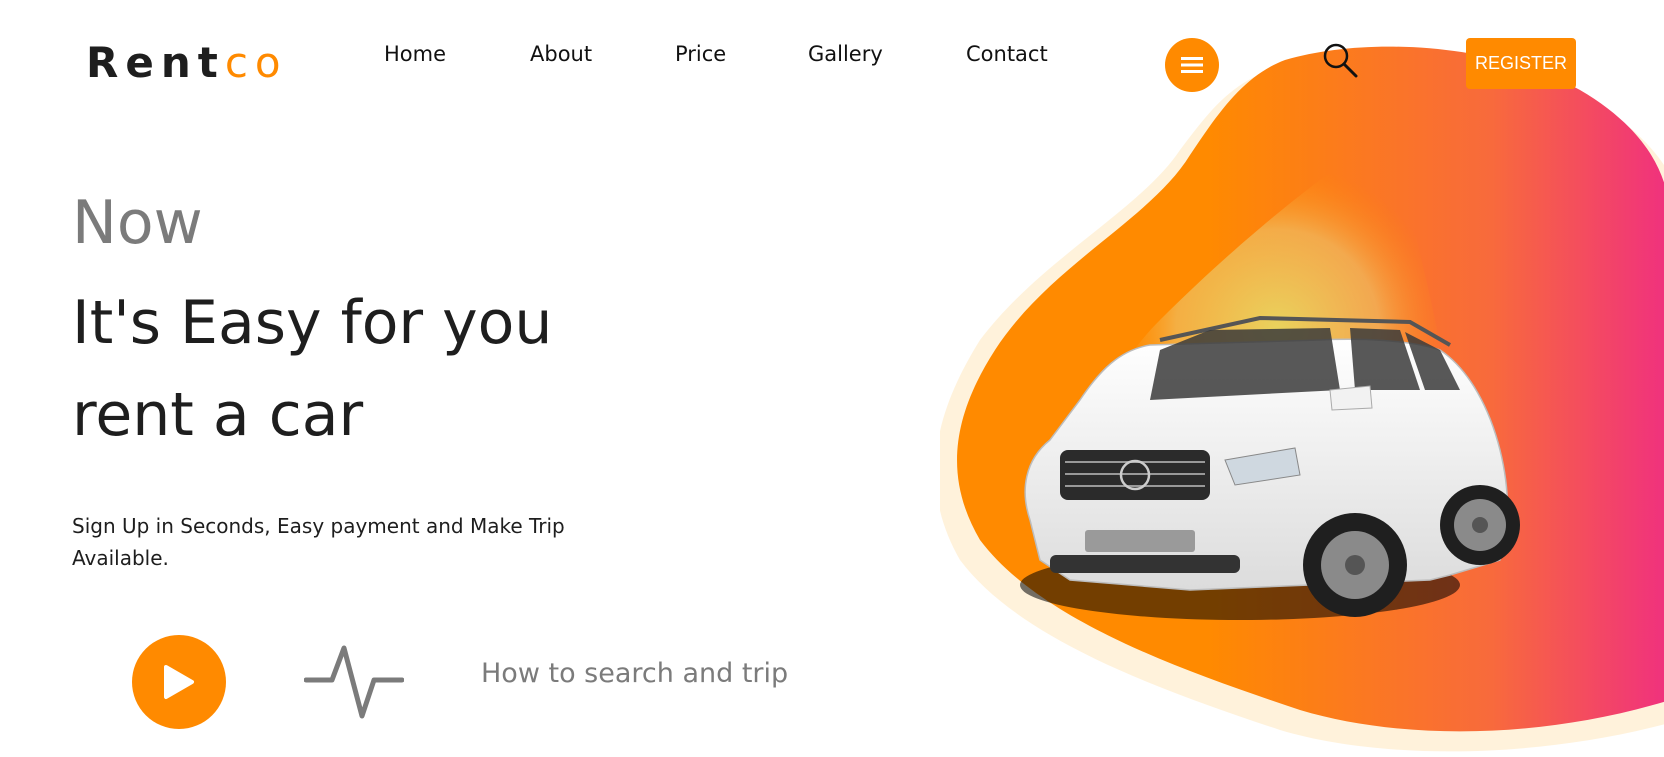 Image resolution: width=1664 pixels, height=757 pixels. I want to click on heartbeat-icon, so click(354, 682).